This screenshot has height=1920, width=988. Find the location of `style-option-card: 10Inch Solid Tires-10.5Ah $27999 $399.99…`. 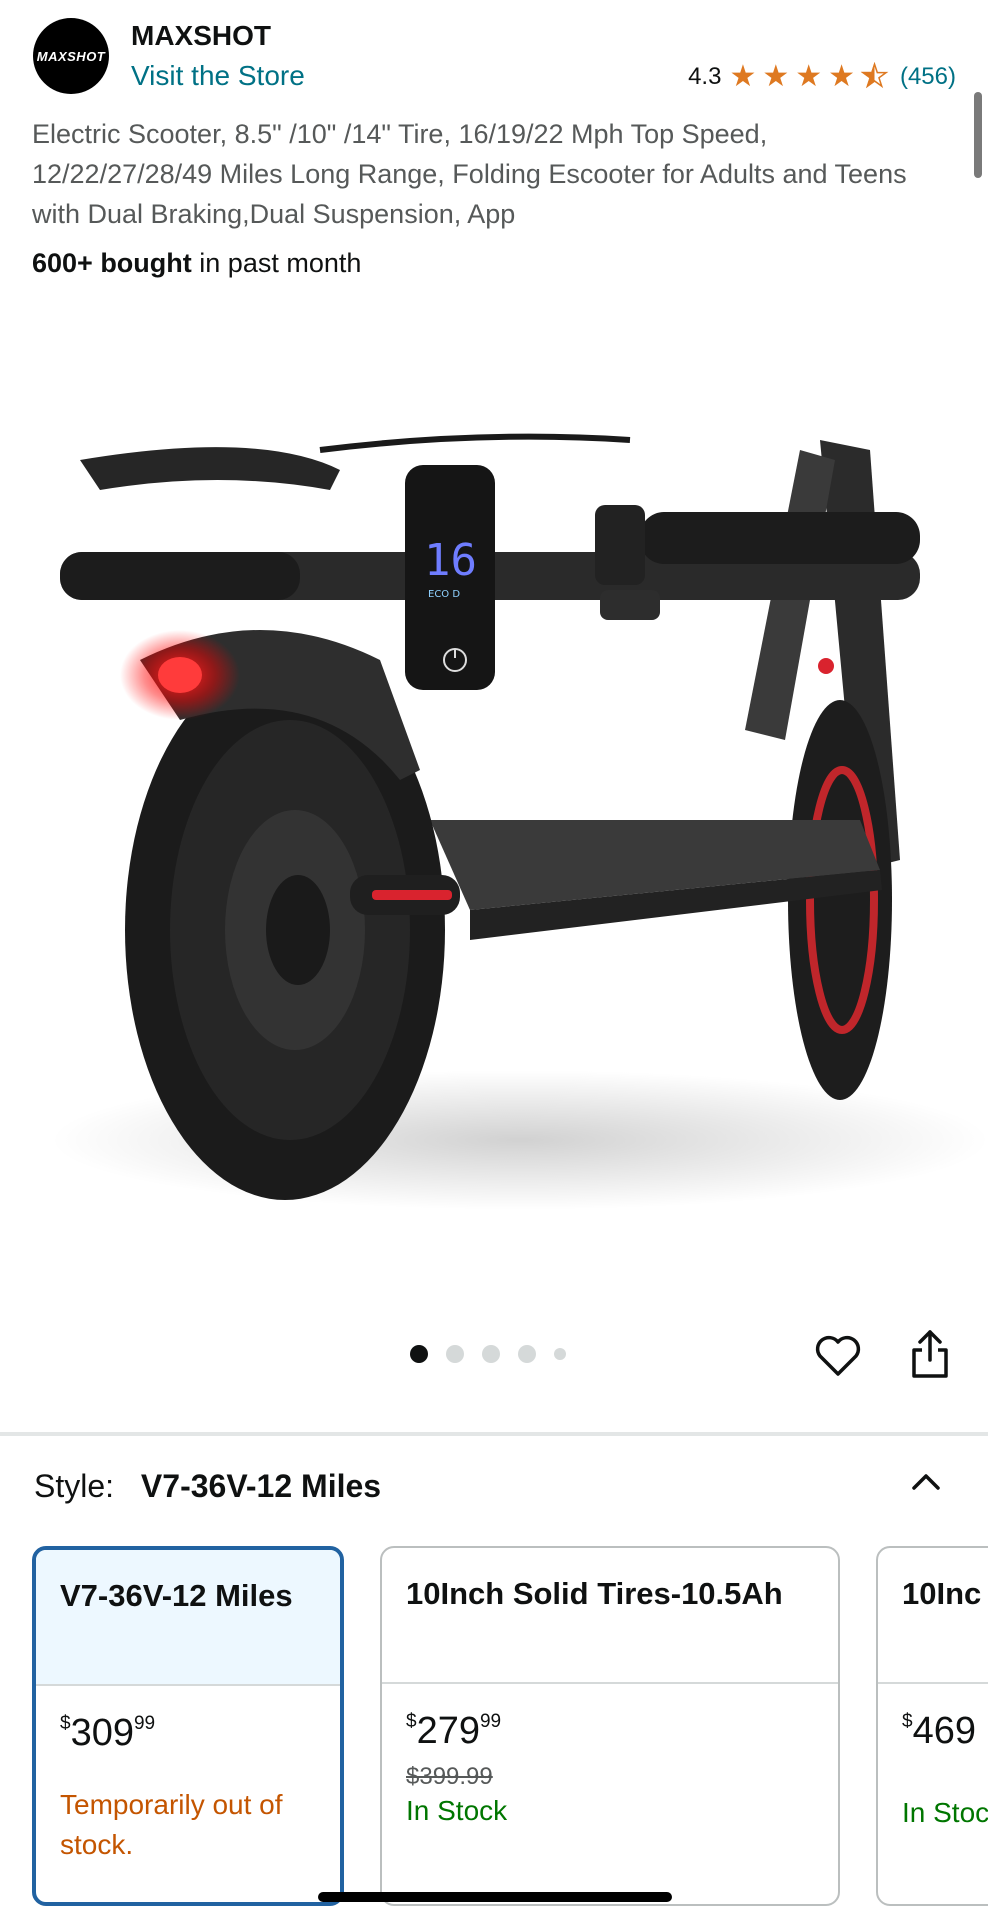

style-option-card: 10Inch Solid Tires-10.5Ah $27999 $399.99… is located at coordinates (610, 1726).